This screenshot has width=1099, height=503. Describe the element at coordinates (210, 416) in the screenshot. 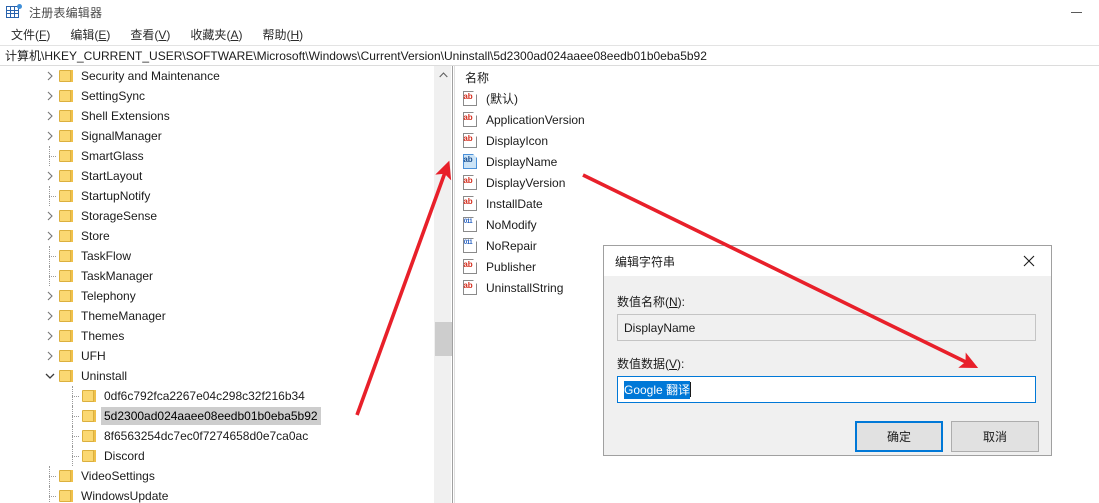

I see `tree-item-5d2300ad024aaee08eedb01b0eba5b92: 5d2300ad024aaee08eedb01b0eba5b92` at that location.